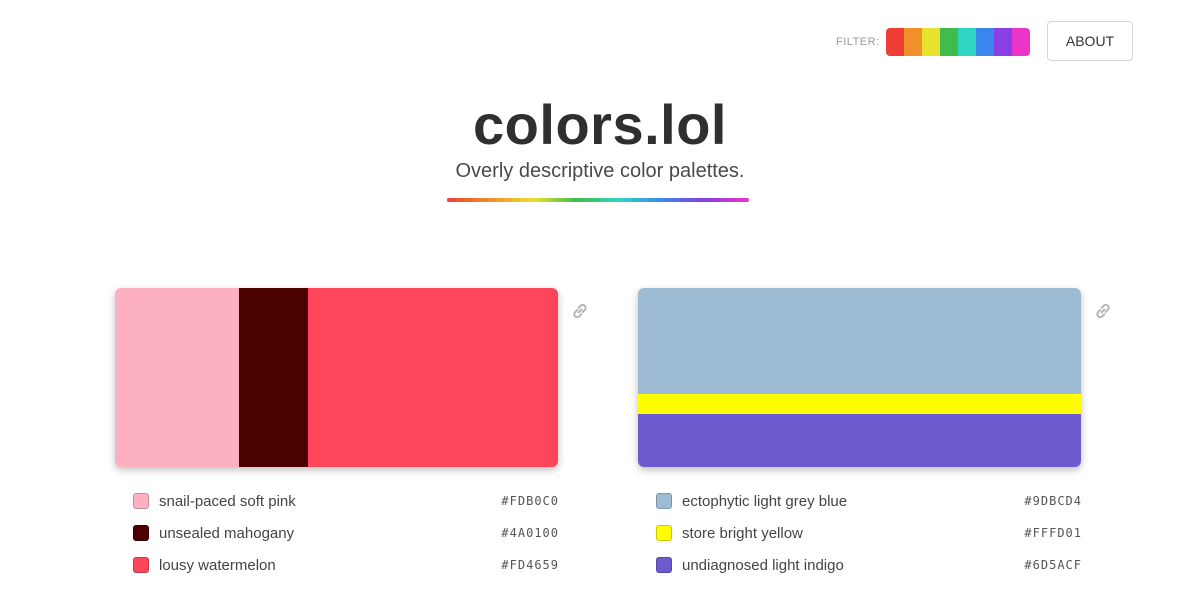 This screenshot has width=1200, height=600. Describe the element at coordinates (1003, 42) in the screenshot. I see `filter-swatch-purple` at that location.